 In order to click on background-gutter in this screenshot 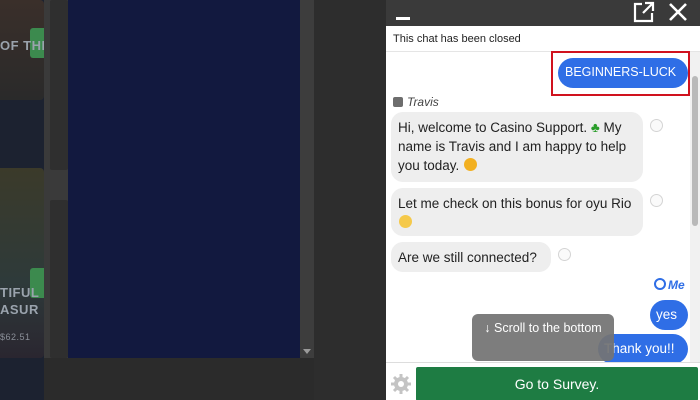, I will do `click(56, 179)`.